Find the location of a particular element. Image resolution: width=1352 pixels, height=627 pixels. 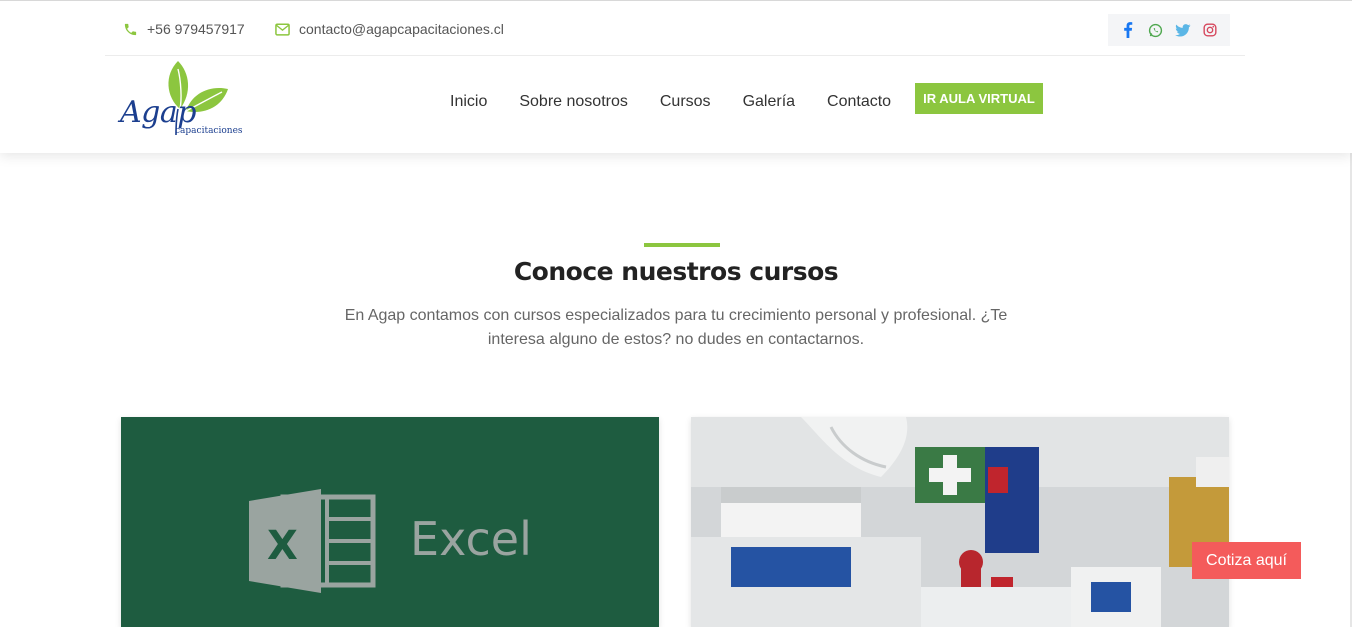

nav-inicio: Inicio is located at coordinates (468, 102).